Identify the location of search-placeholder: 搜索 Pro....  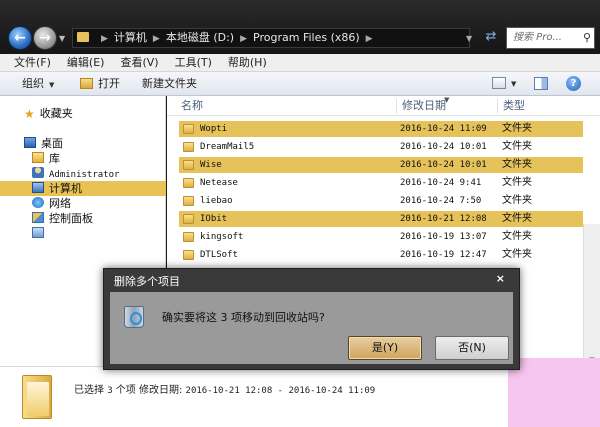
(537, 37).